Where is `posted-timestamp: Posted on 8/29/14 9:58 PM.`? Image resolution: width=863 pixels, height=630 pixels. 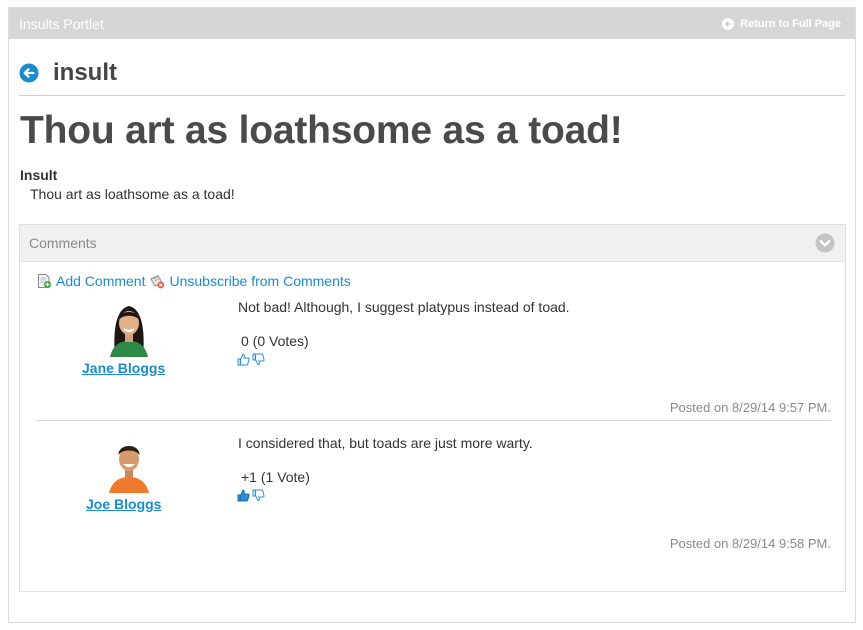
posted-timestamp: Posted on 8/29/14 9:58 PM. is located at coordinates (750, 543).